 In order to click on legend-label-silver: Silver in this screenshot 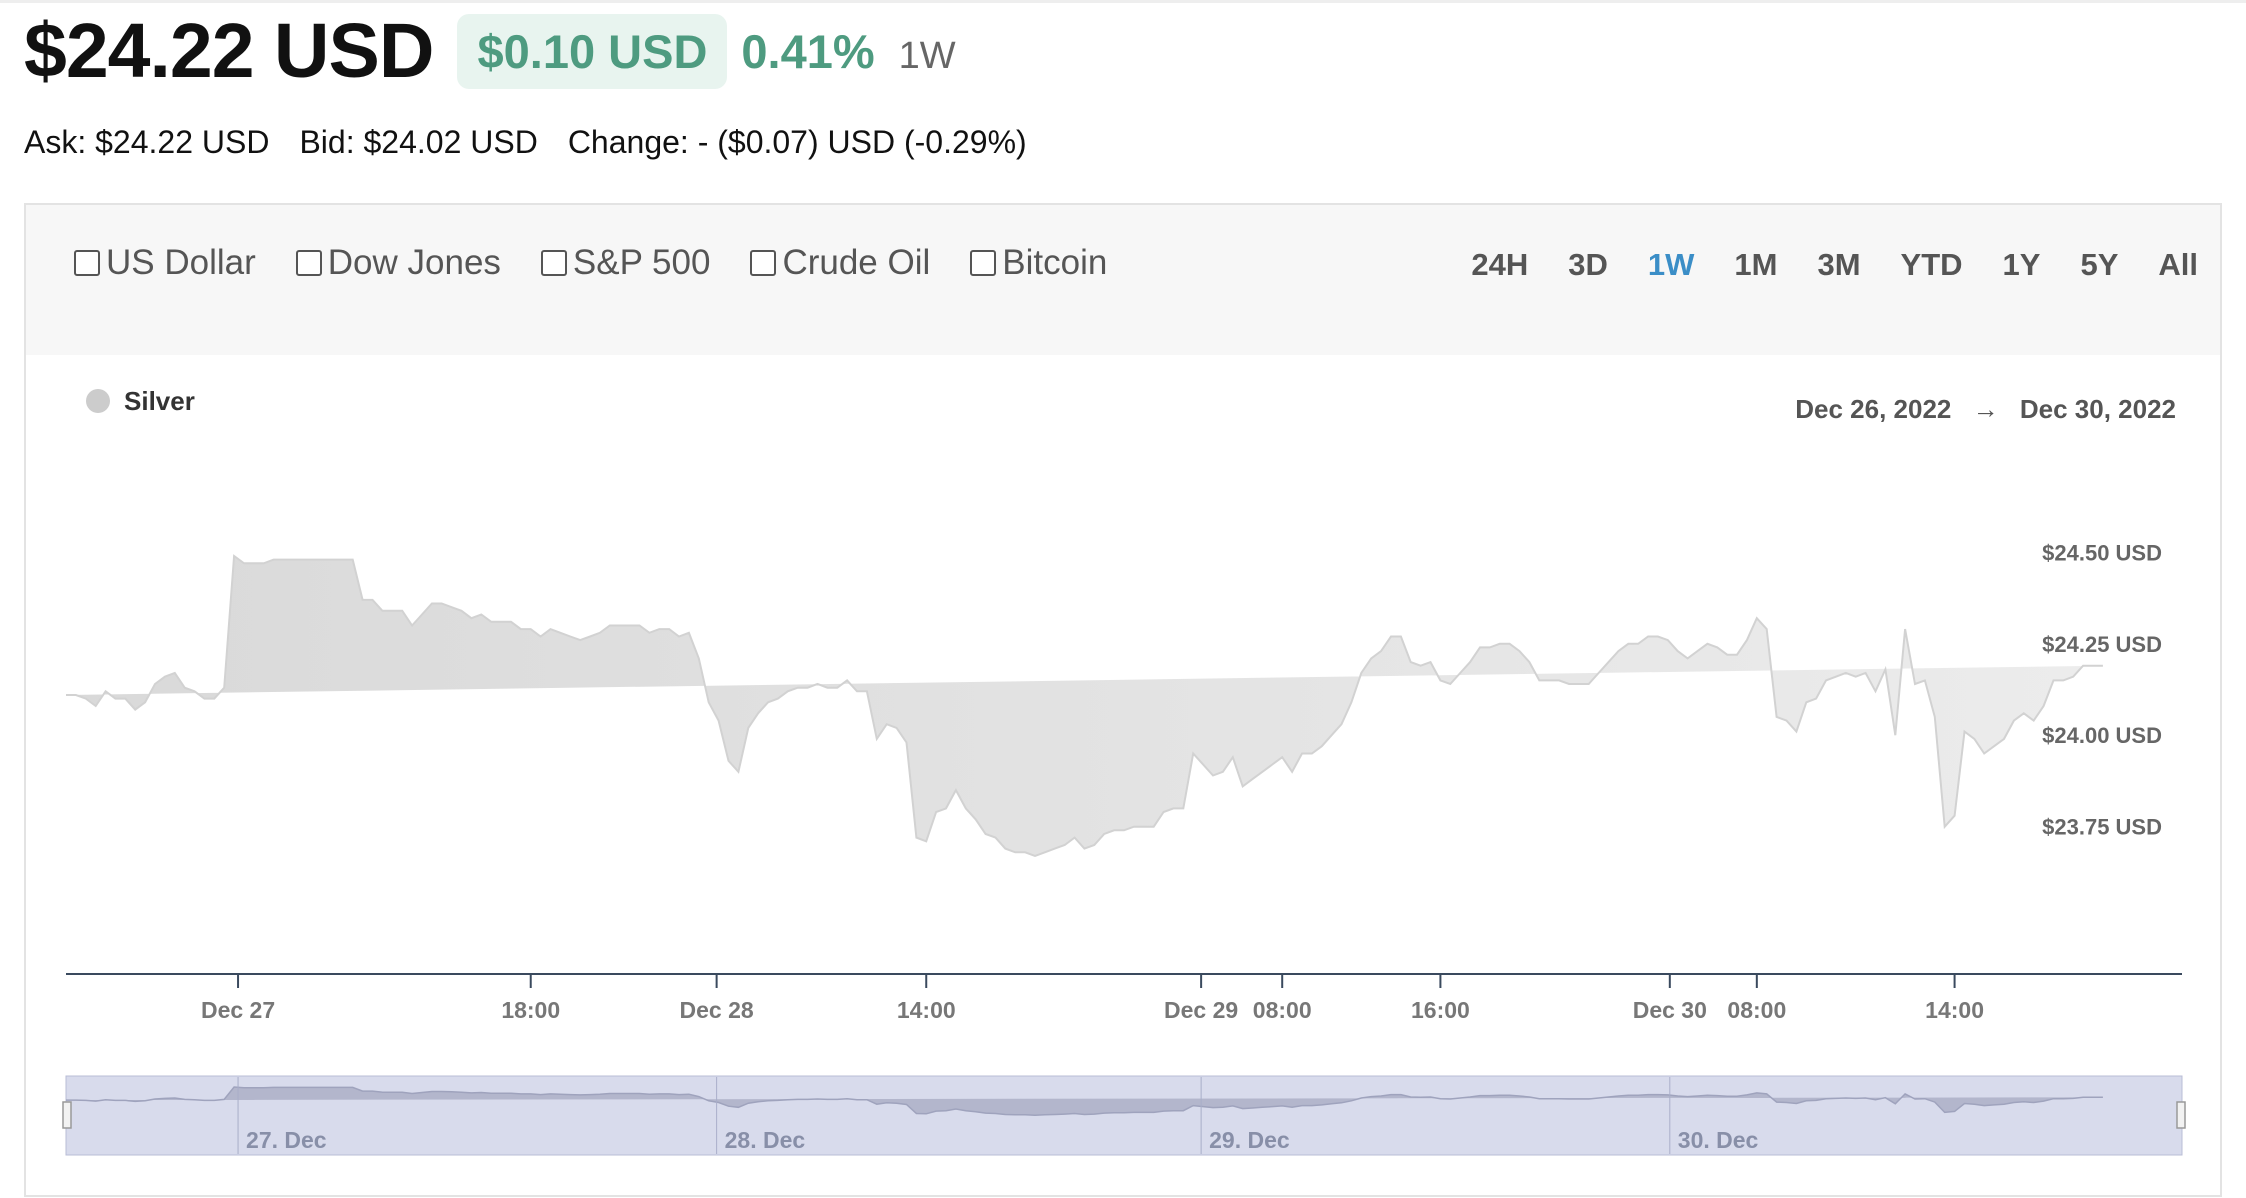, I will do `click(159, 401)`.